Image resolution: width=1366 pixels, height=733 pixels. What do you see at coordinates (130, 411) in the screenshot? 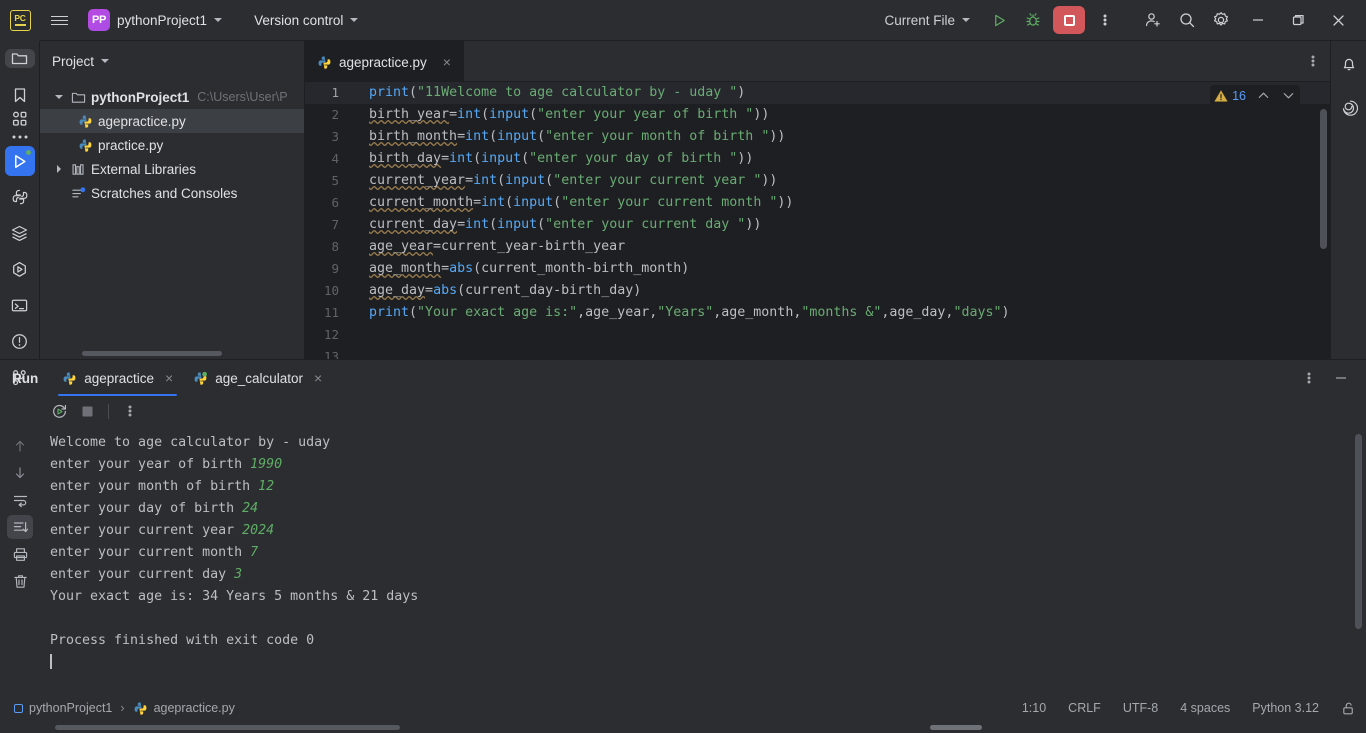
I see `console-options-button` at bounding box center [130, 411].